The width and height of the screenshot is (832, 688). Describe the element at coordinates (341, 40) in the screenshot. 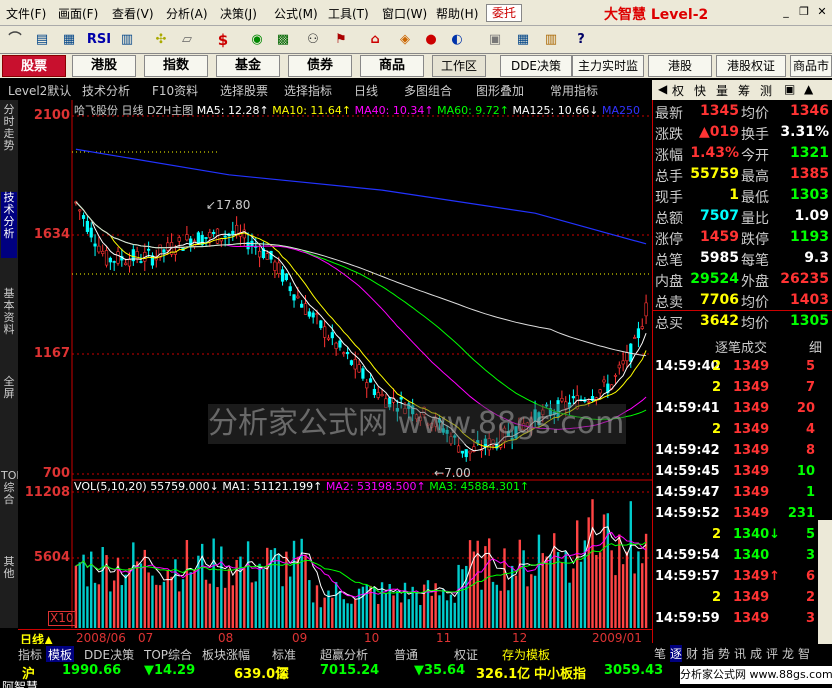

I see `flag-icon: ⚑` at that location.